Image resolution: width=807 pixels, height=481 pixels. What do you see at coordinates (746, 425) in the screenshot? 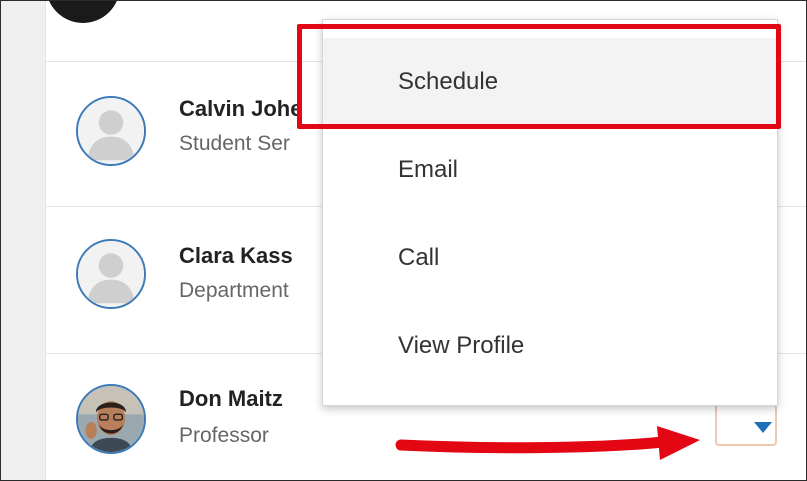
I see `actions-dropdown-button` at bounding box center [746, 425].